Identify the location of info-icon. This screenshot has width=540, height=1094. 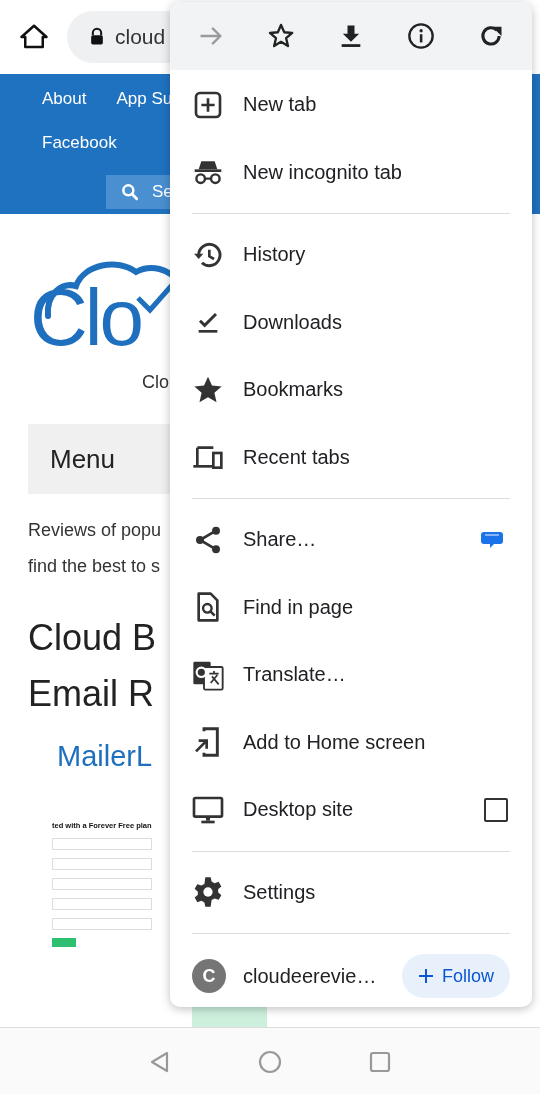
(421, 36).